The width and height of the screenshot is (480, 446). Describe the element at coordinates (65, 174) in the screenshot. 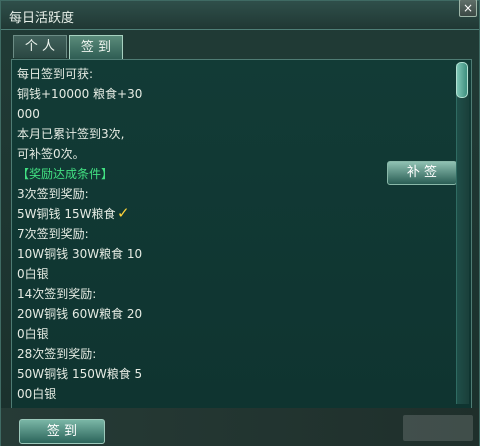

I see `reward-conditions-header: 【奖励达成条件】` at that location.